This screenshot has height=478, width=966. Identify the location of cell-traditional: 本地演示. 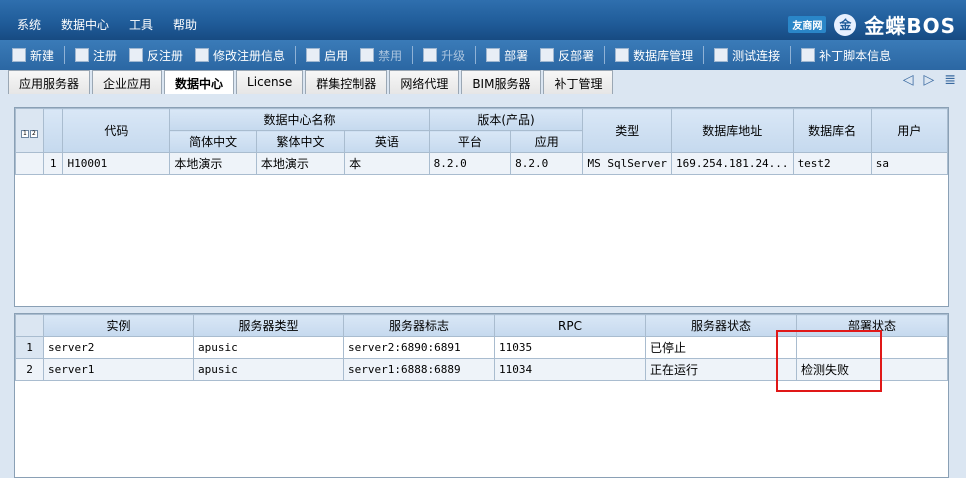
(300, 163).